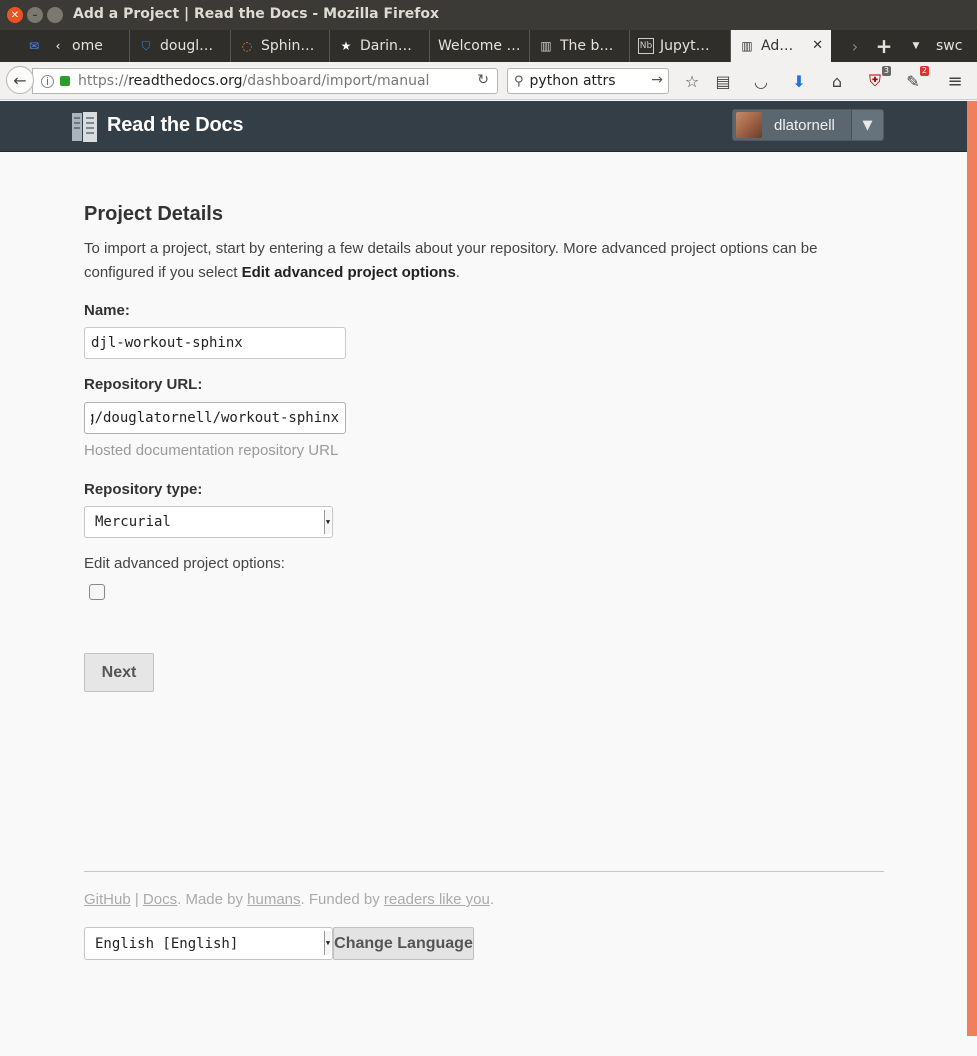 The width and height of the screenshot is (977, 1056). Describe the element at coordinates (212, 899) in the screenshot. I see `footer-text: . Made by` at that location.